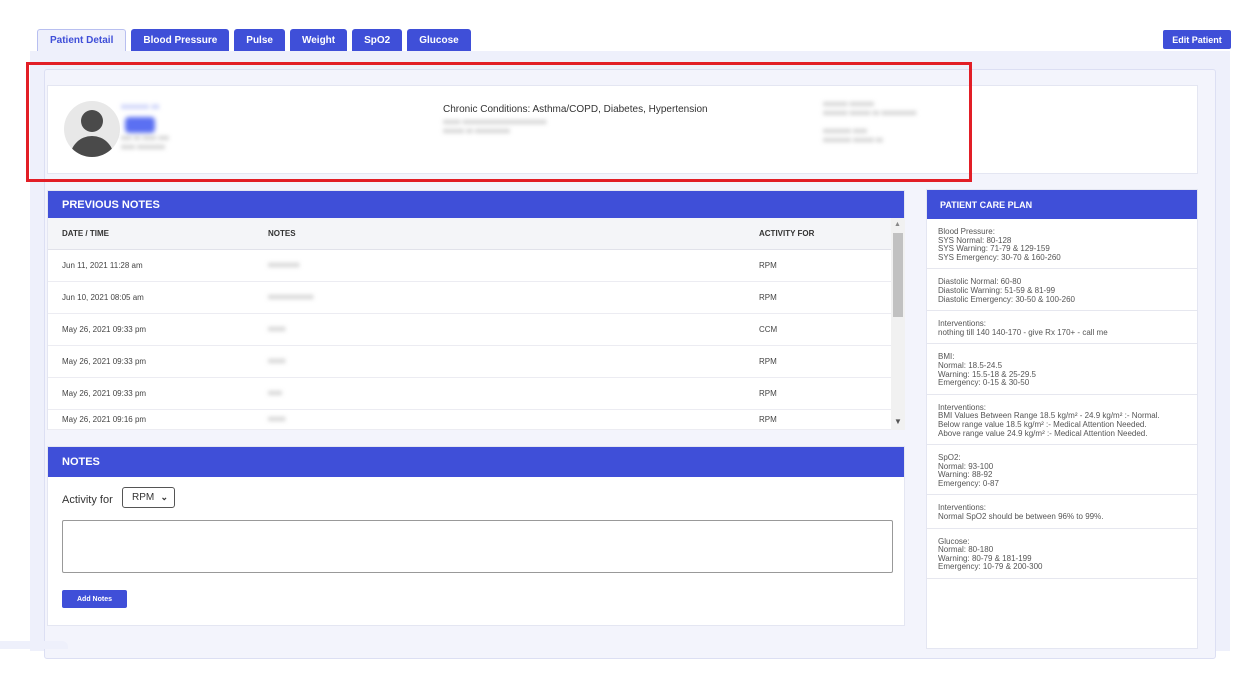 This screenshot has width=1239, height=691. I want to click on row-notes-redacted: xxxxxxxxxxxxx, so click(499, 297).